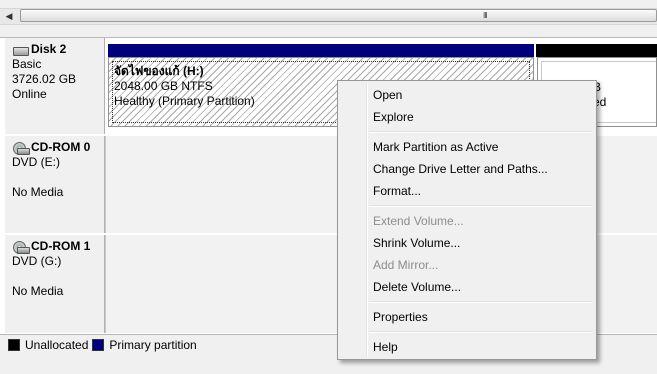 The width and height of the screenshot is (657, 374). What do you see at coordinates (44, 79) in the screenshot?
I see `disk-size: 3726.02 GB` at bounding box center [44, 79].